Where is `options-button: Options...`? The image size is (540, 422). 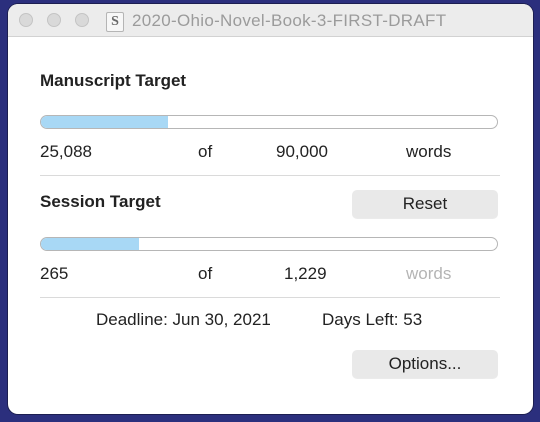 options-button: Options... is located at coordinates (425, 364).